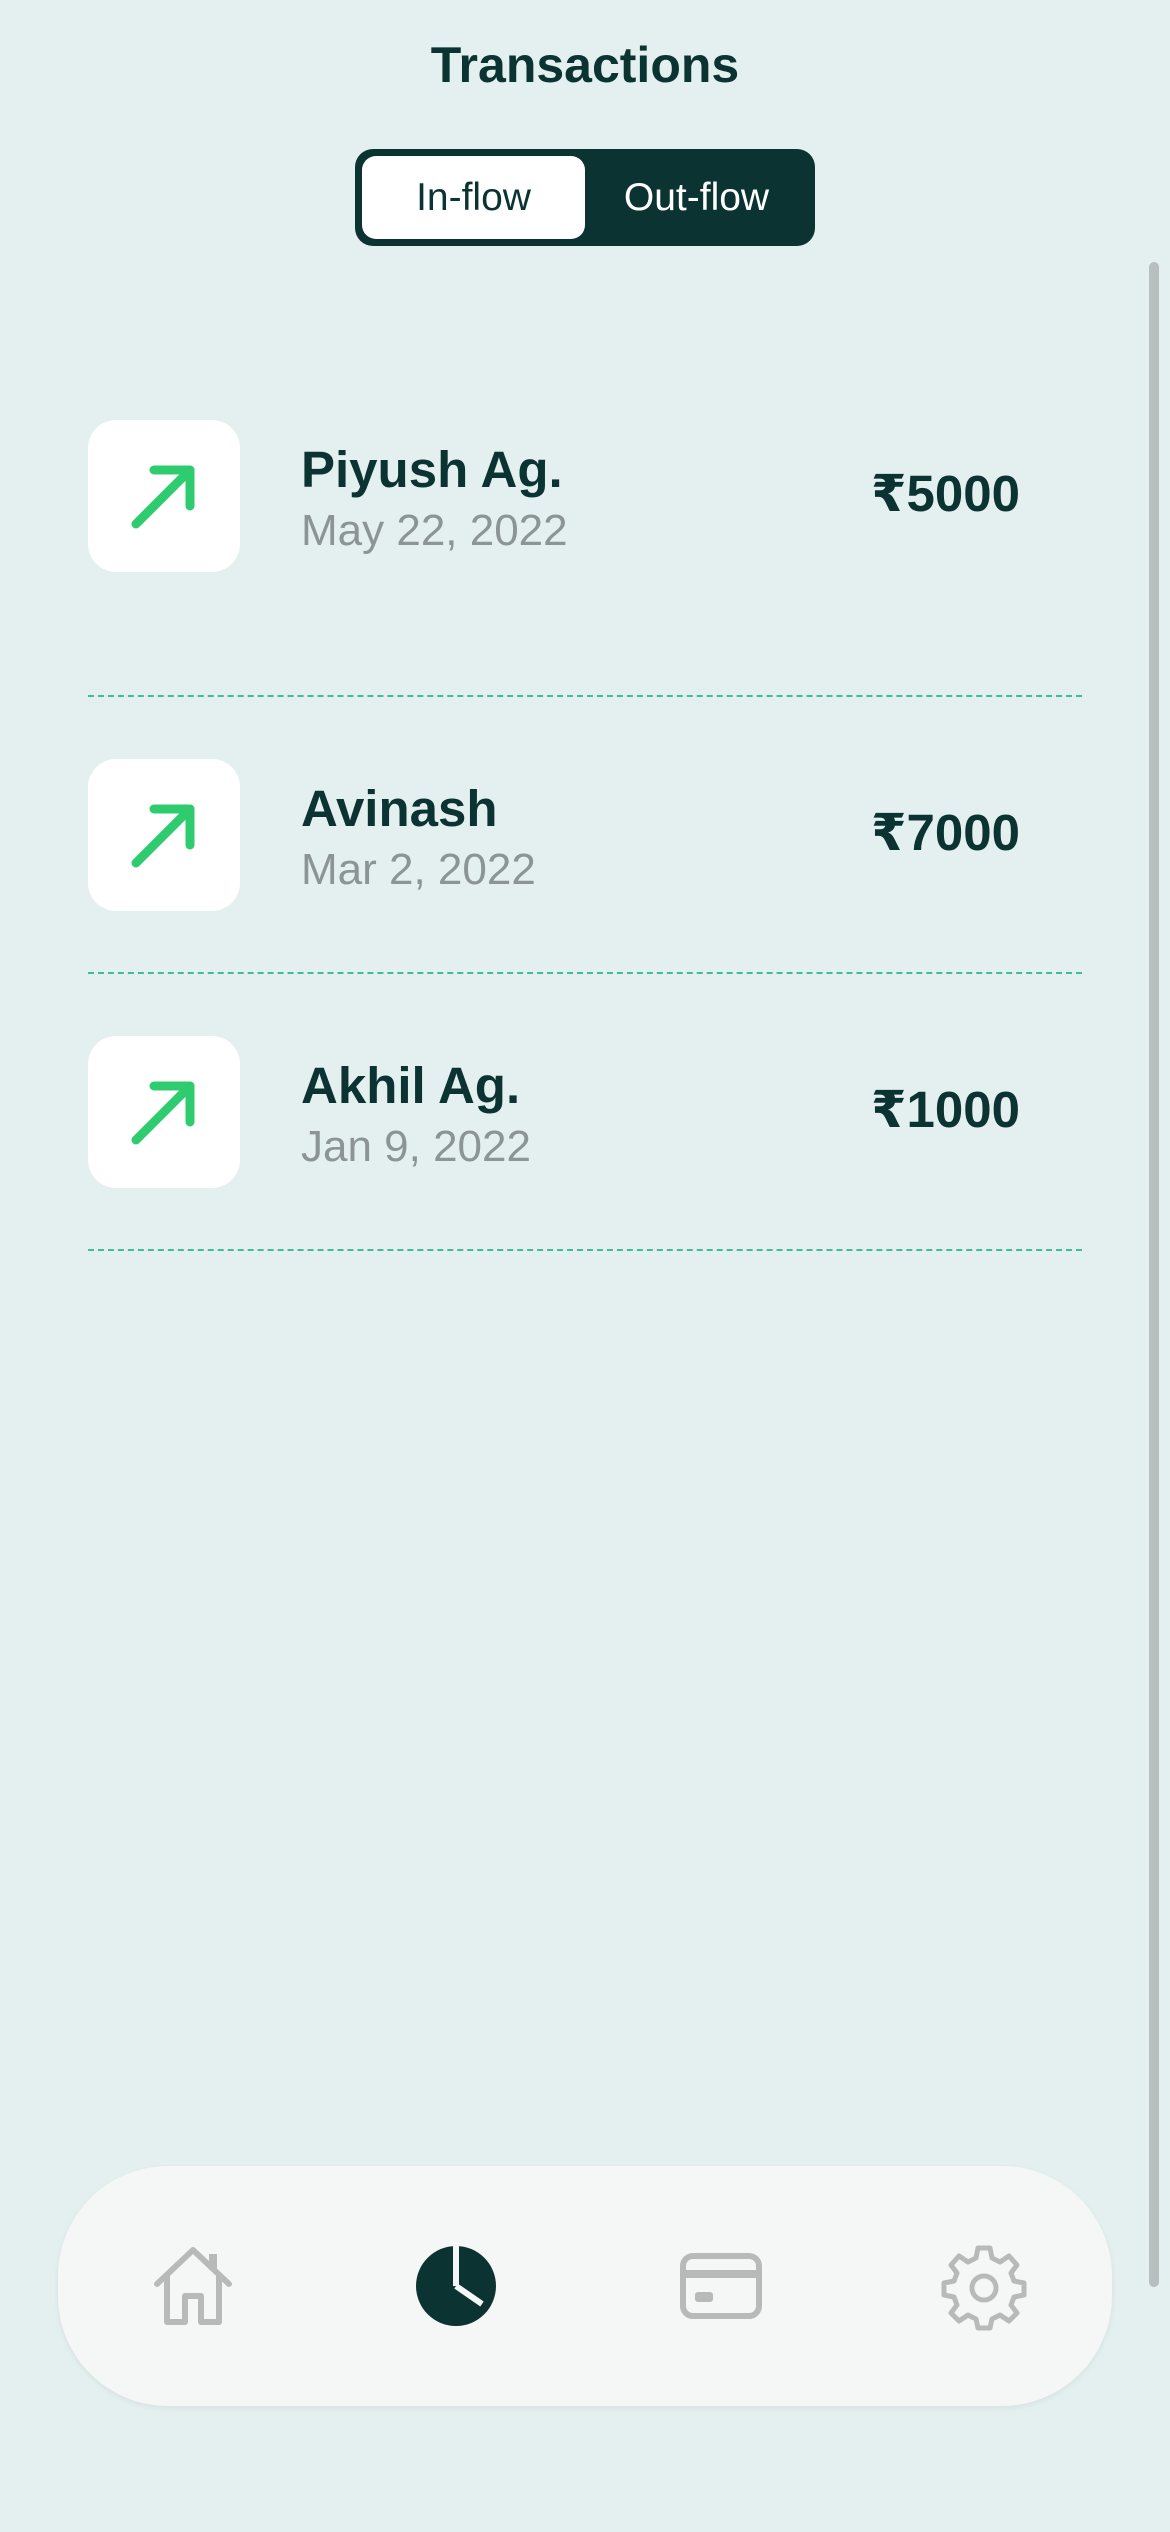 The image size is (1170, 2532). I want to click on home-icon, so click(193, 2286).